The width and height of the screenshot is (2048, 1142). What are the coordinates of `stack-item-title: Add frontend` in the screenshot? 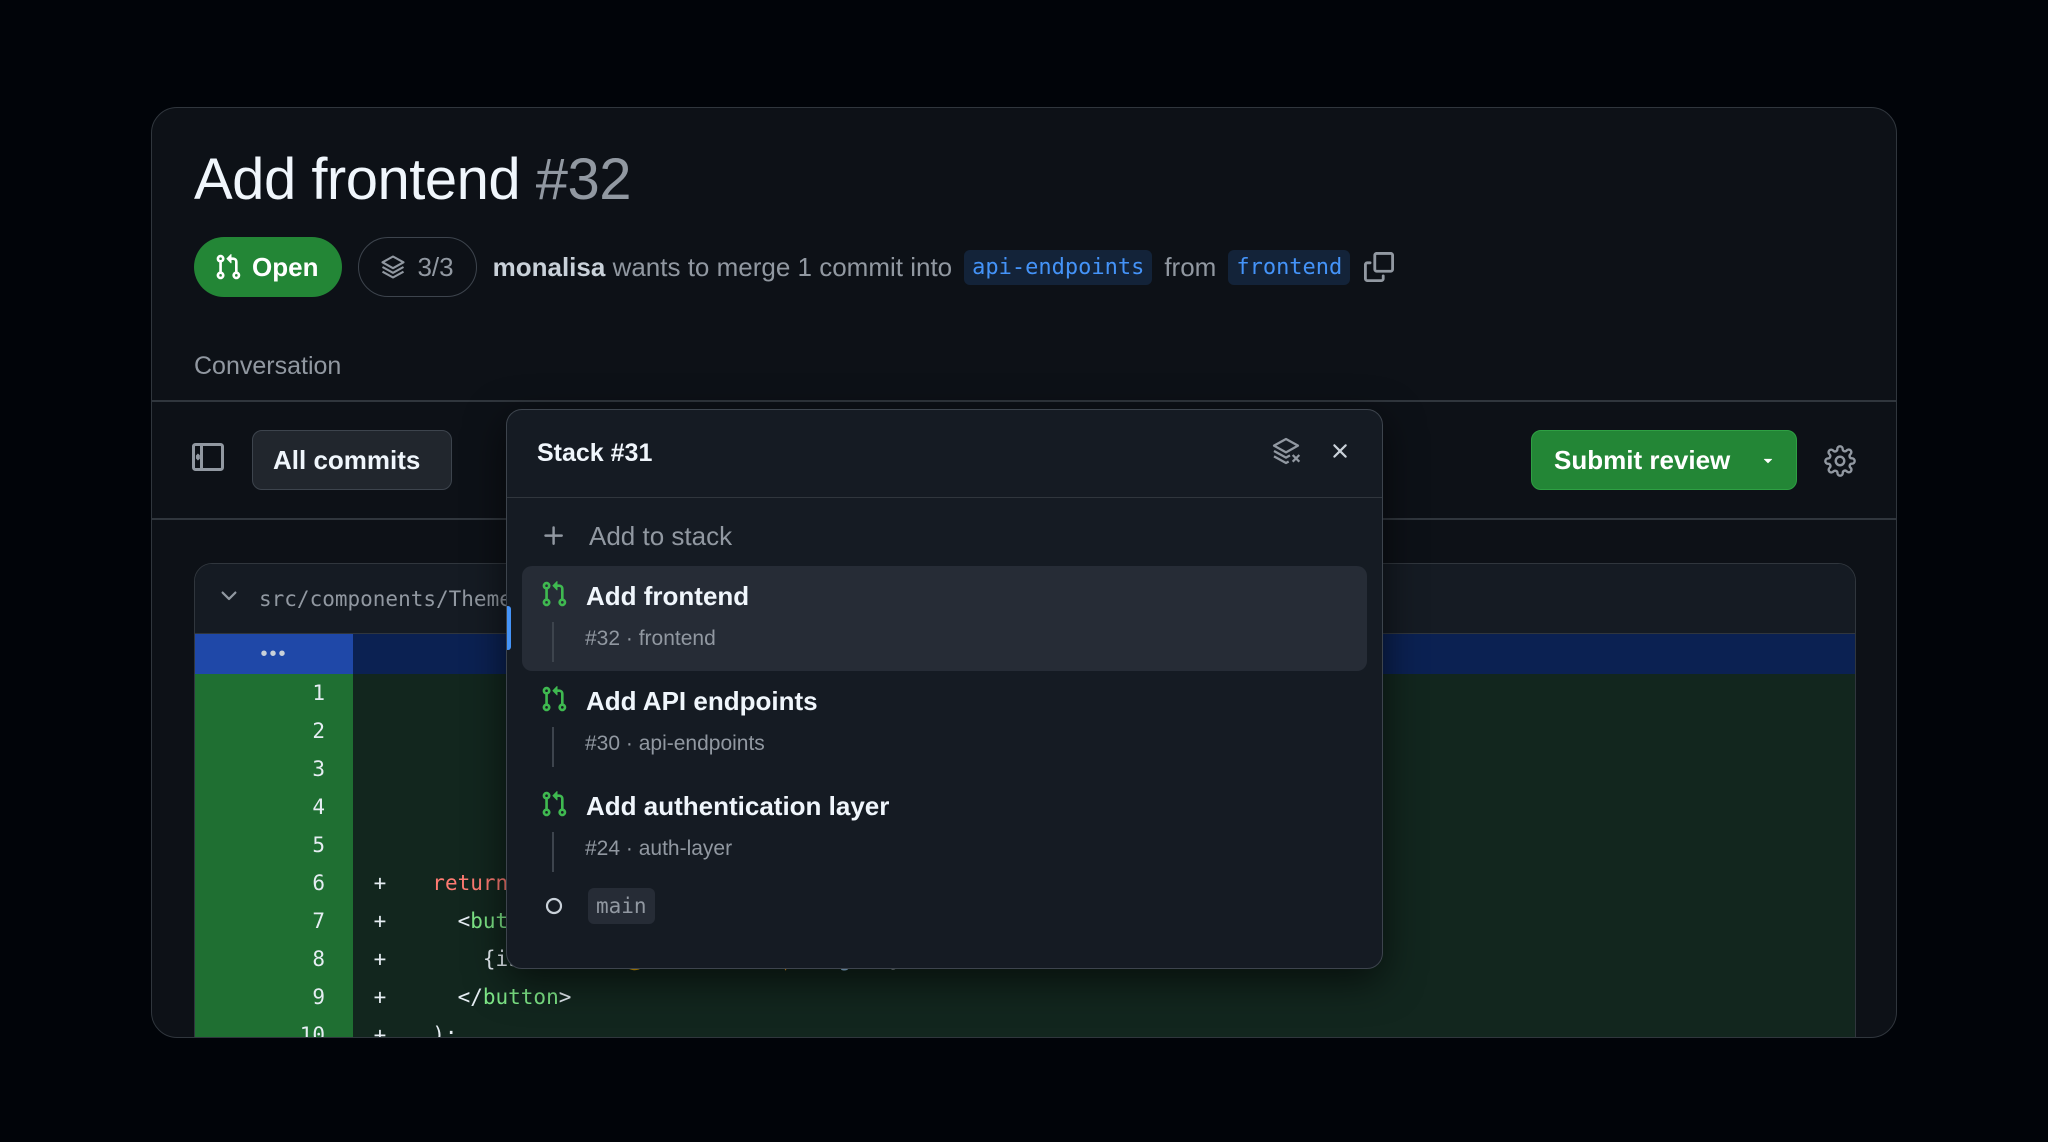 It's located at (668, 596).